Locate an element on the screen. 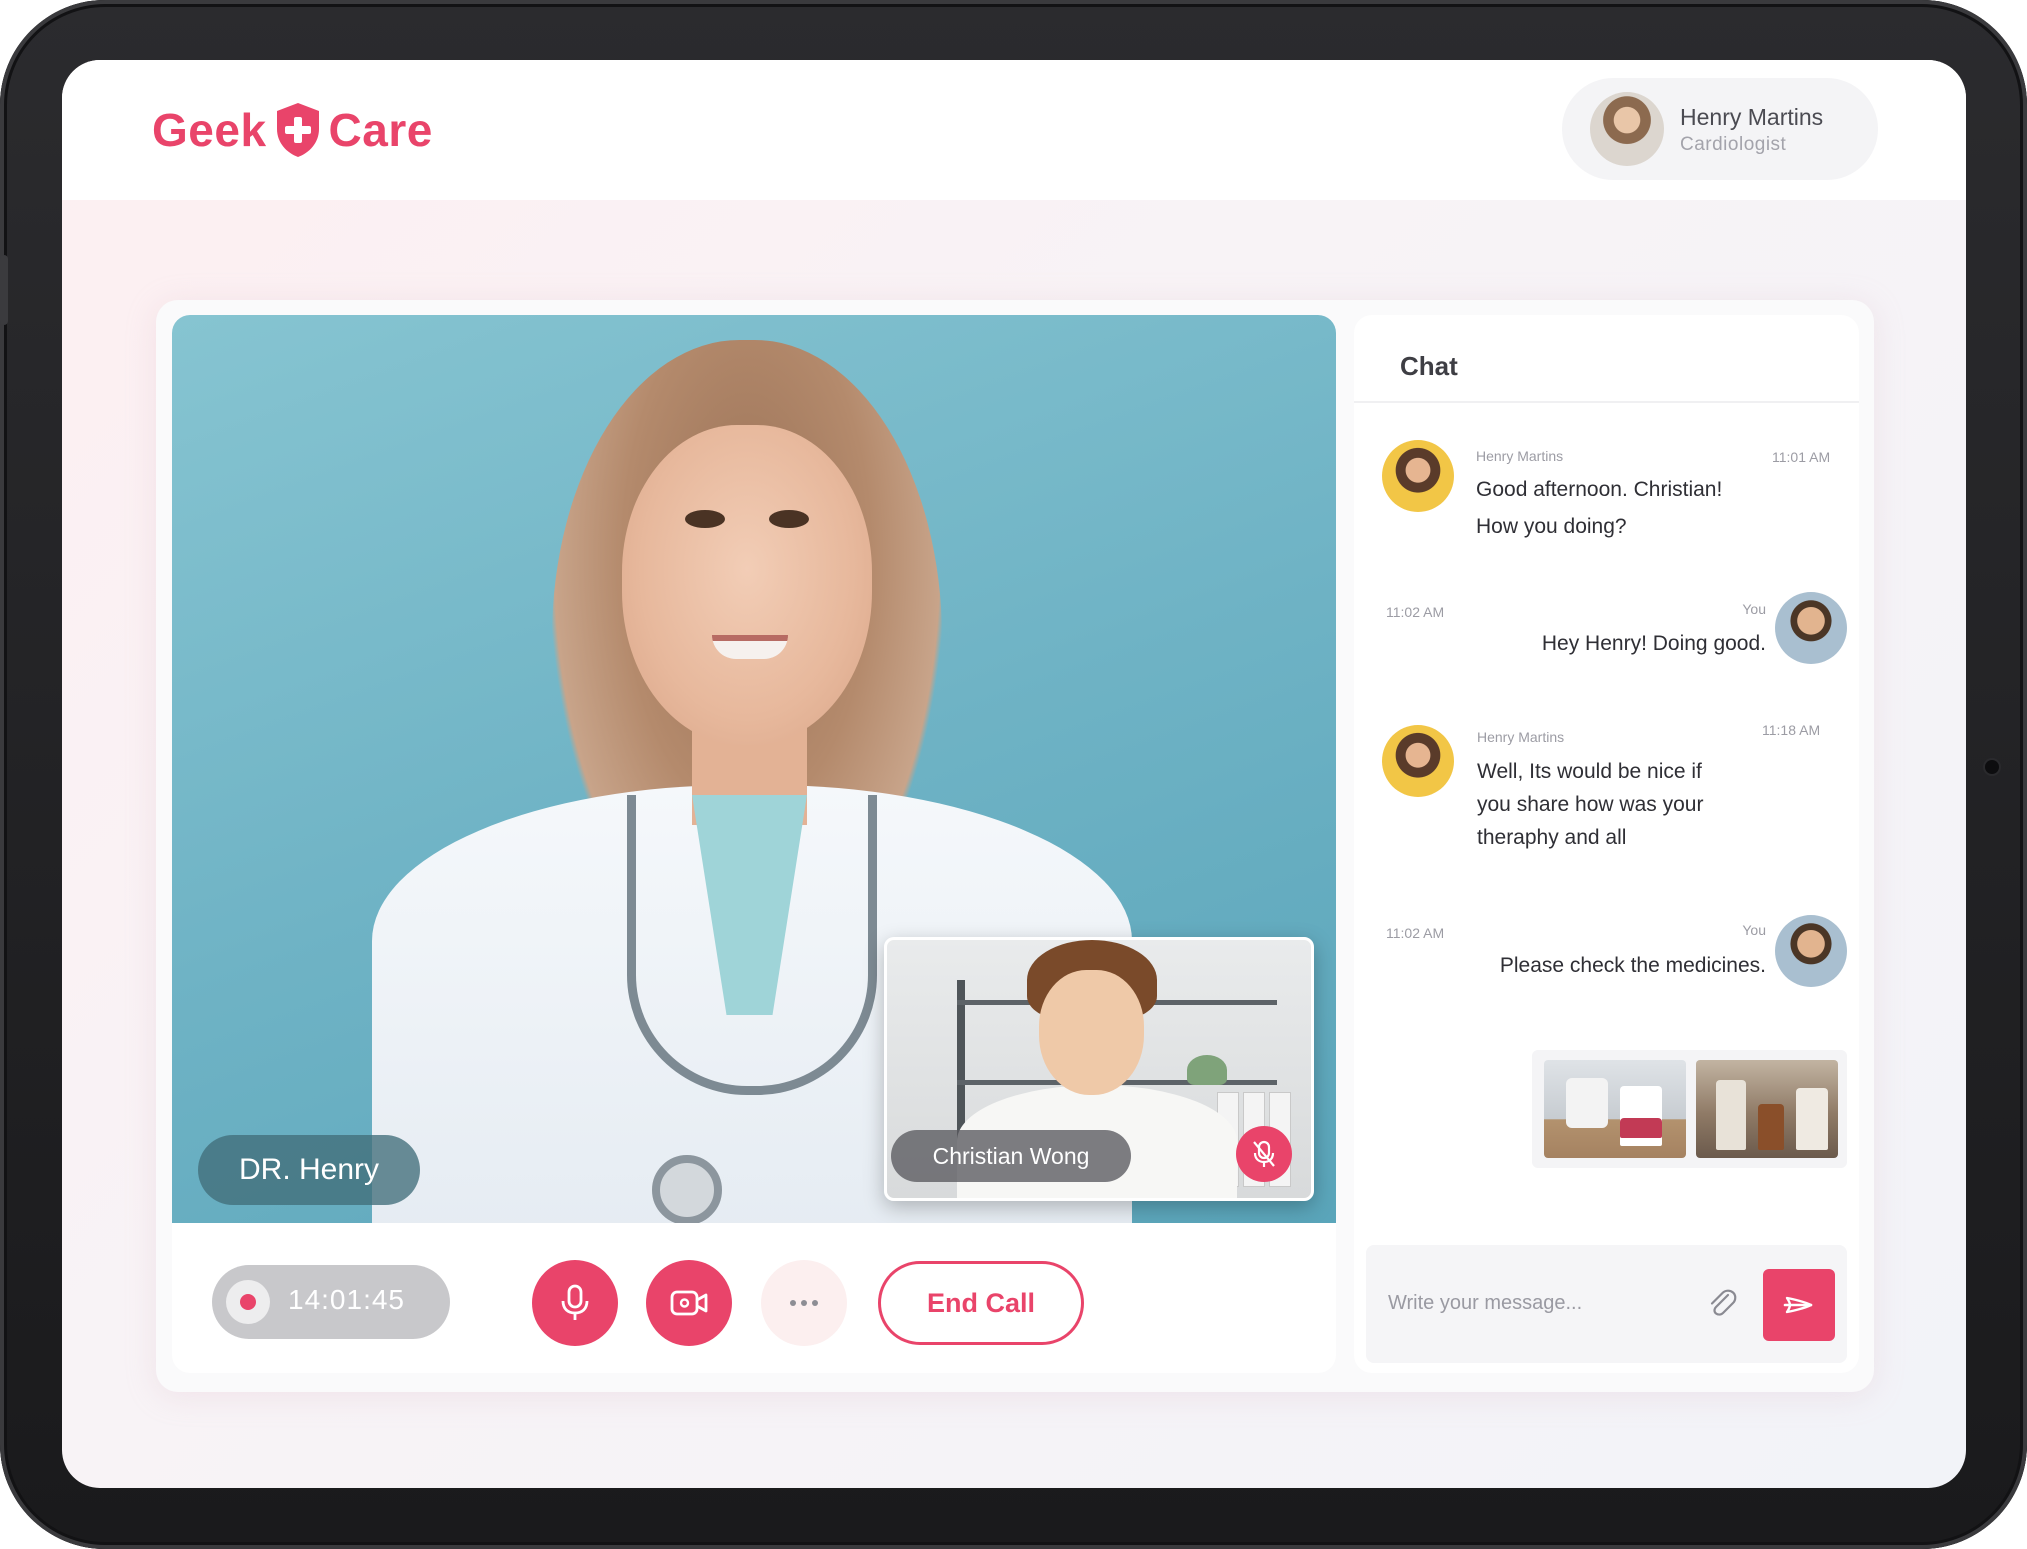  stethoscope is located at coordinates (752, 945).